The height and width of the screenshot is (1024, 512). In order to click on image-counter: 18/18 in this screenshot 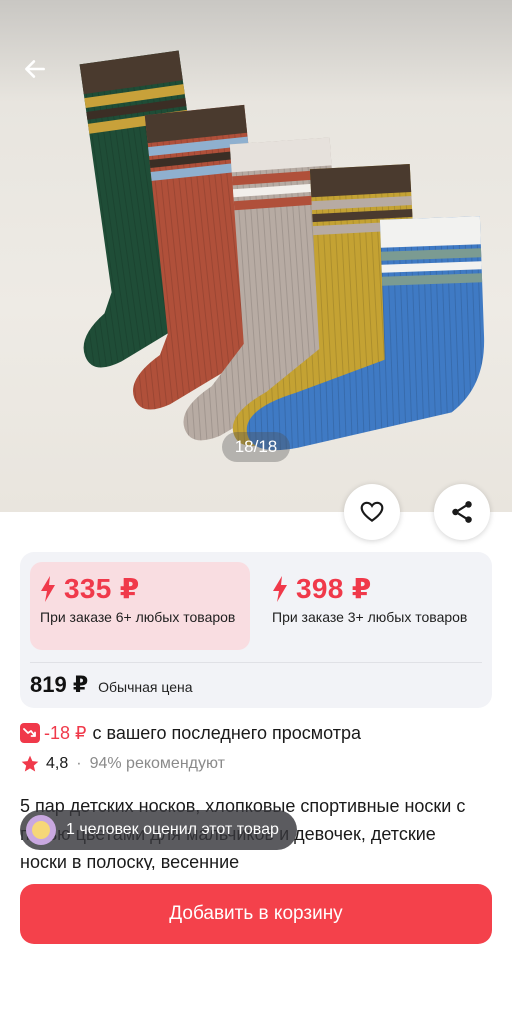, I will do `click(256, 447)`.